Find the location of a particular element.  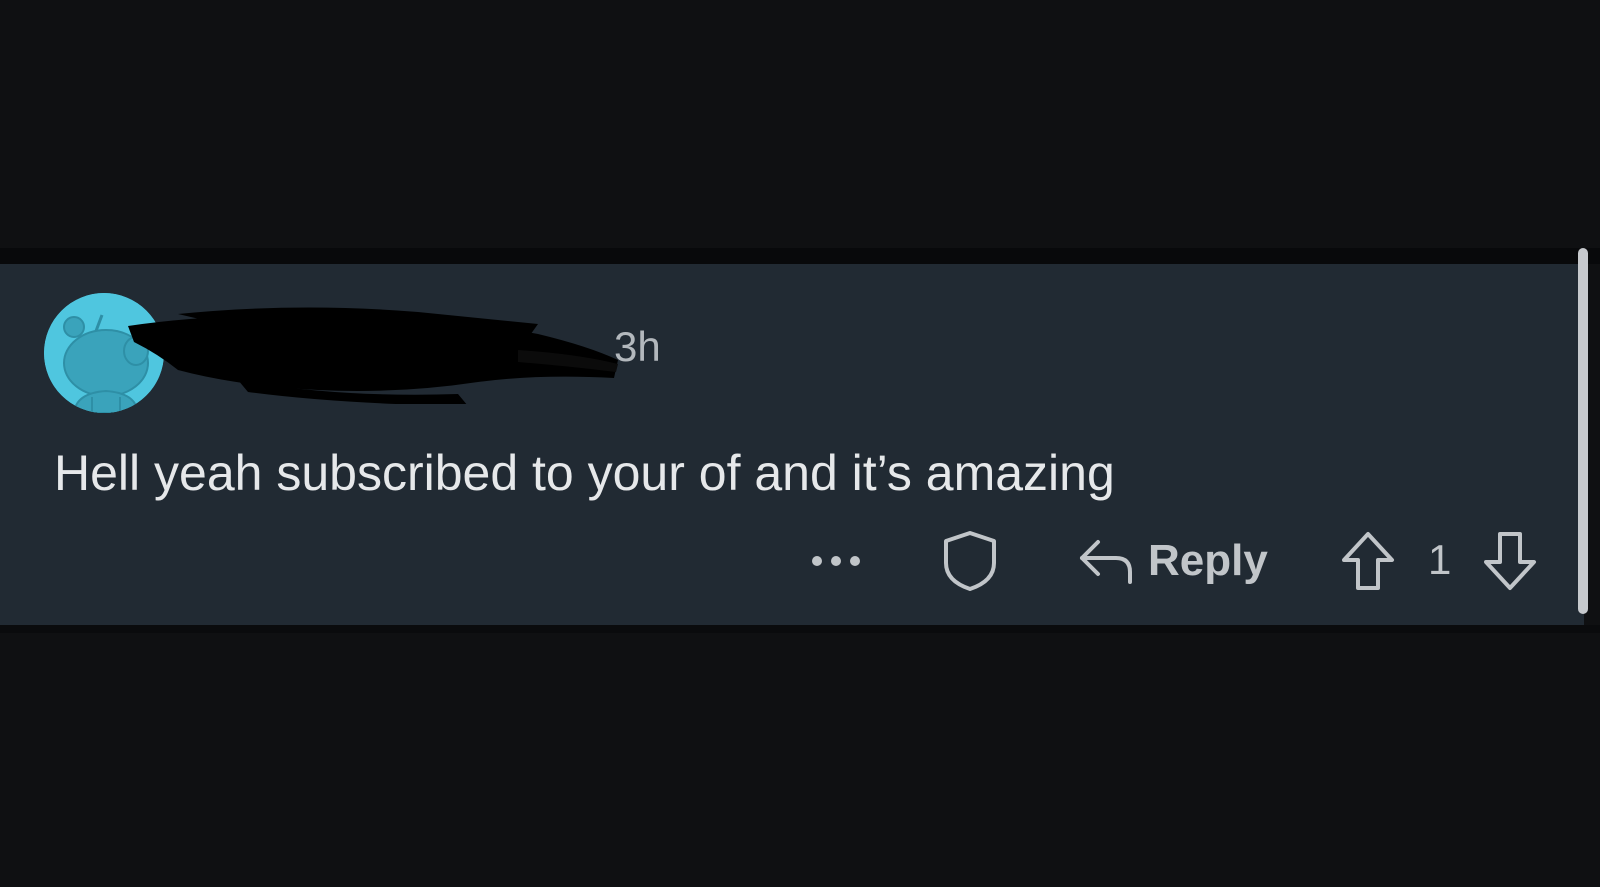

top-divider is located at coordinates (800, 256).